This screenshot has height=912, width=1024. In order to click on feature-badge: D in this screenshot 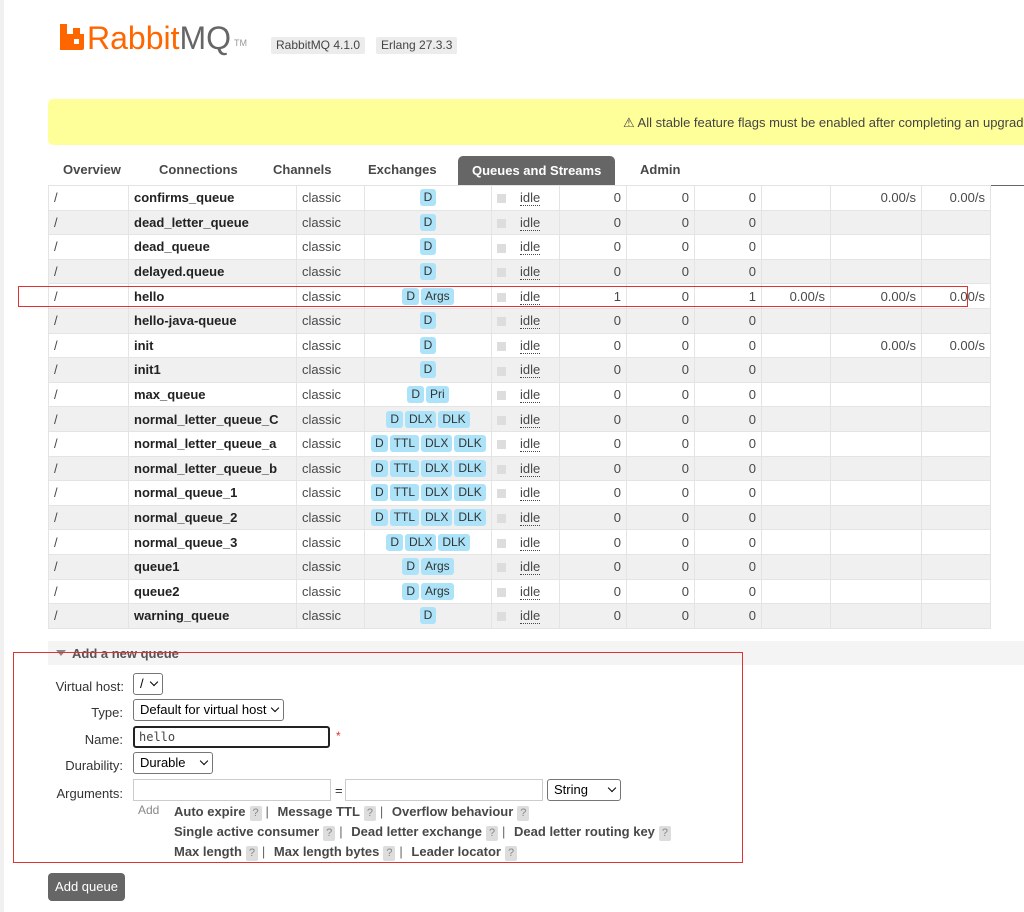, I will do `click(428, 222)`.